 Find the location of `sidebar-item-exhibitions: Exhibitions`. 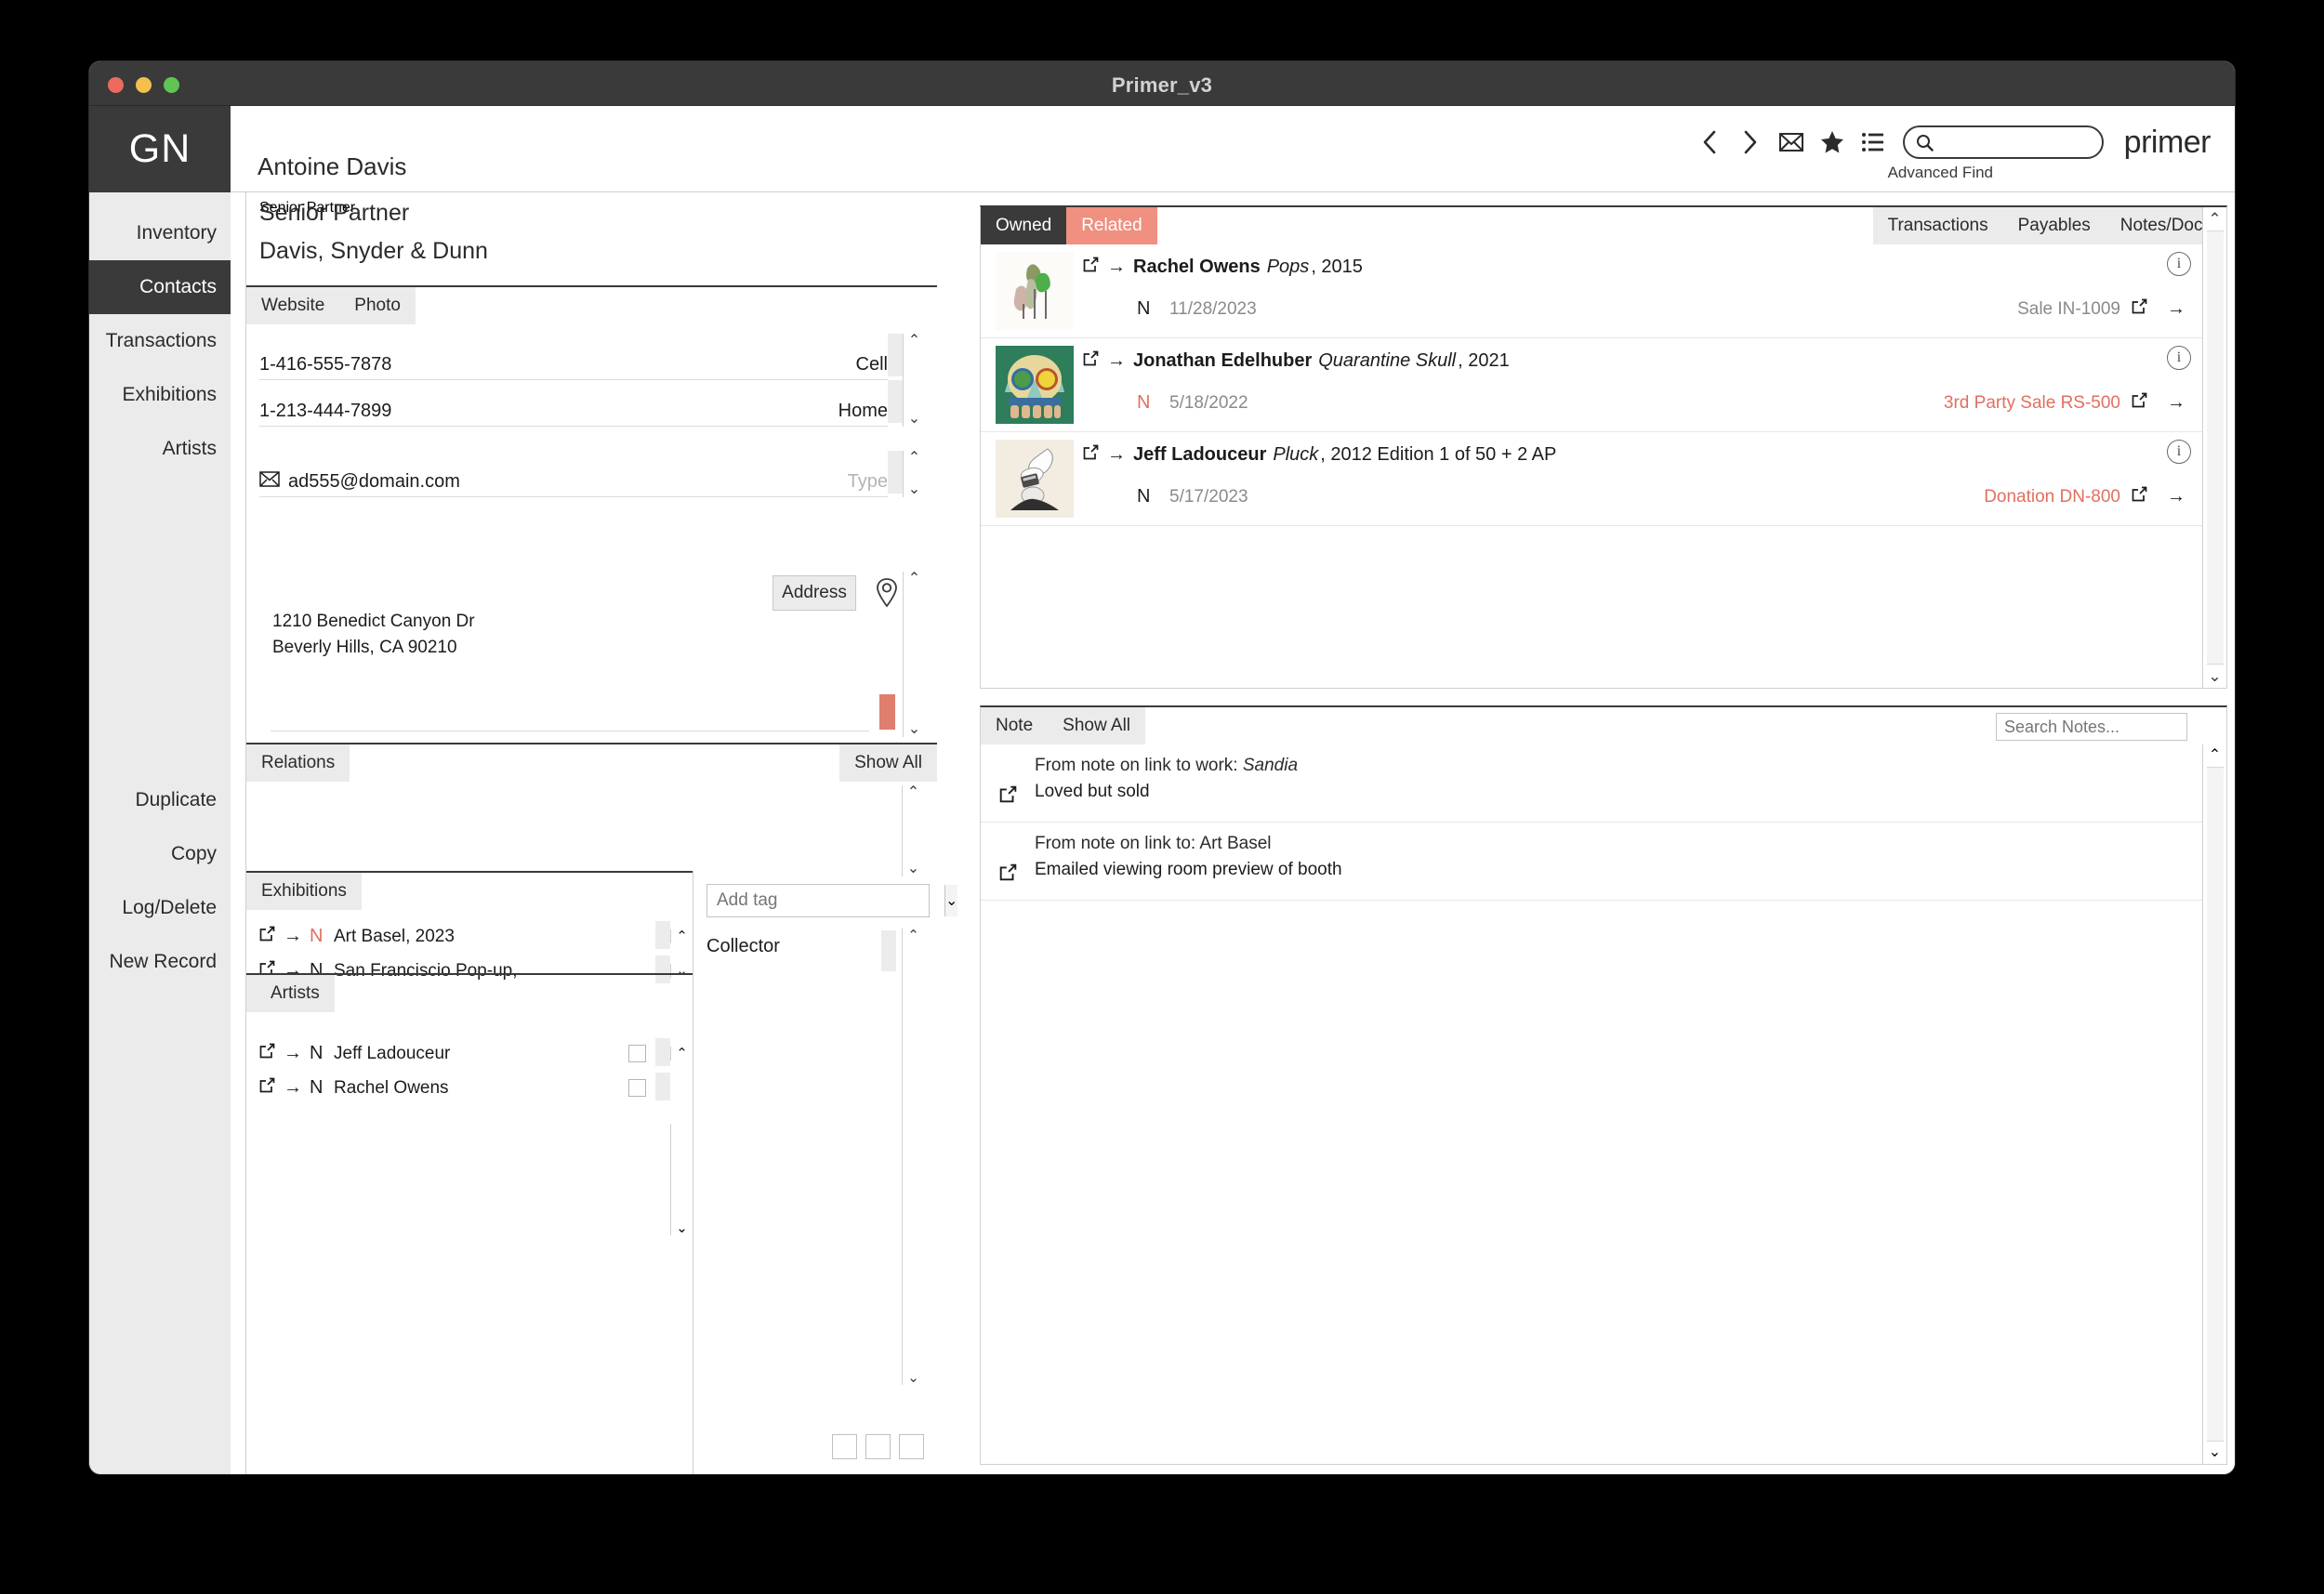

sidebar-item-exhibitions: Exhibitions is located at coordinates (160, 395).